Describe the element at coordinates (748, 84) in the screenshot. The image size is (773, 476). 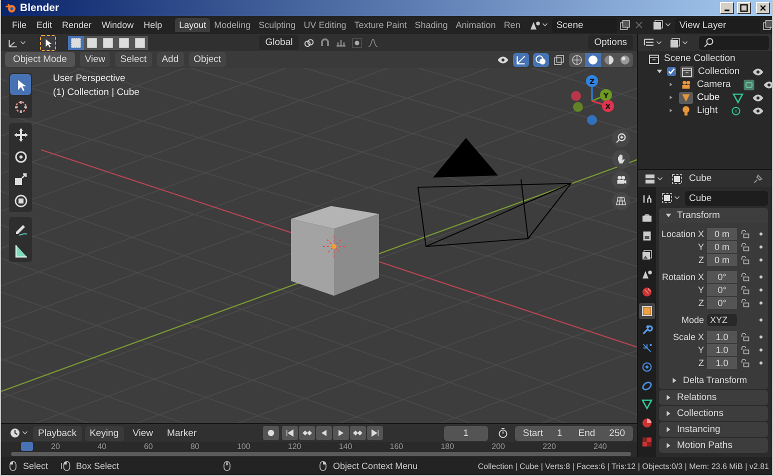
I see `camera-data-icon` at that location.